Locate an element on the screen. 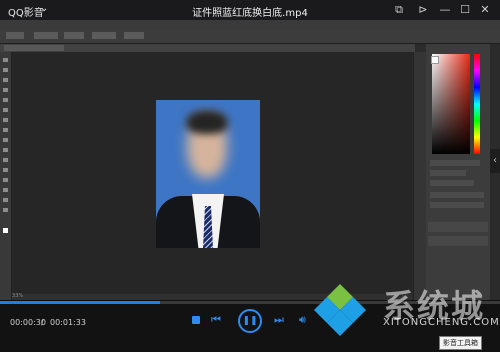 The height and width of the screenshot is (352, 500). toolbox-tooltip: 影音工具箱 is located at coordinates (460, 343).